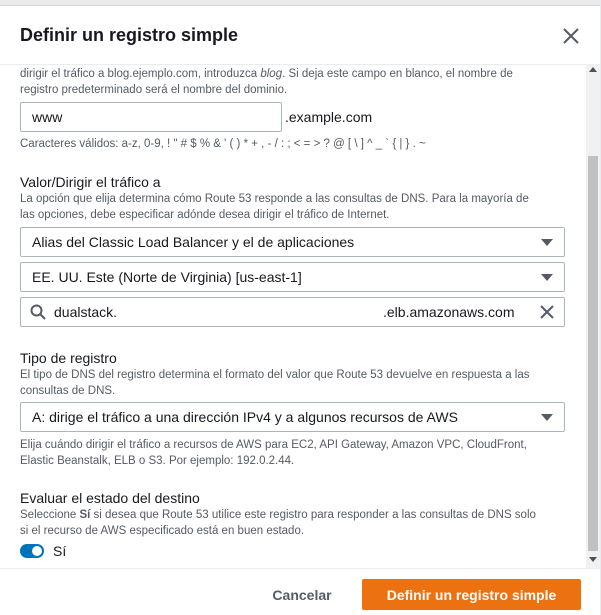 This screenshot has width=601, height=615. Describe the element at coordinates (110, 498) in the screenshot. I see `health-label: Evaluar el estado del destino` at that location.